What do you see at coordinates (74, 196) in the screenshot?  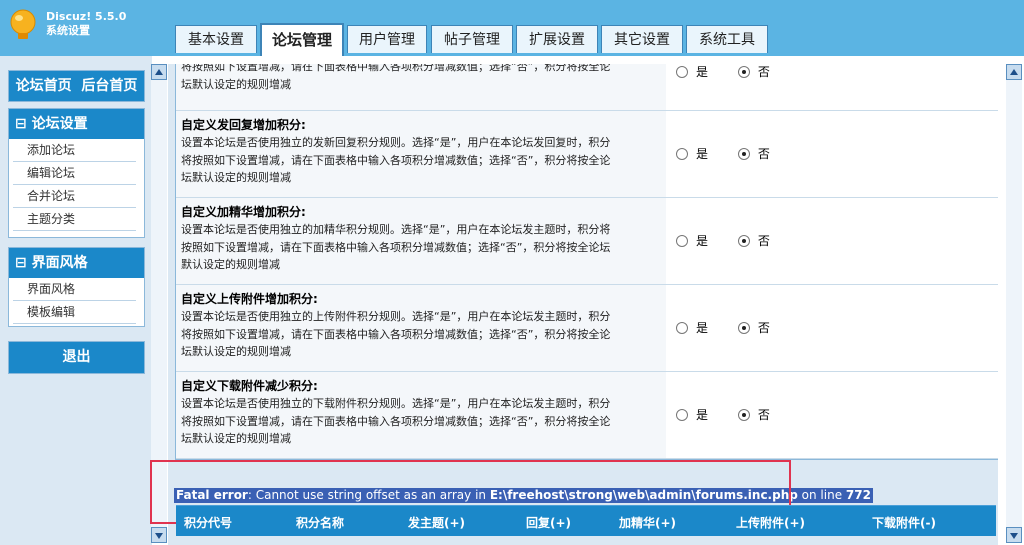 I see `menu-item-merge-forum: 合并论坛` at bounding box center [74, 196].